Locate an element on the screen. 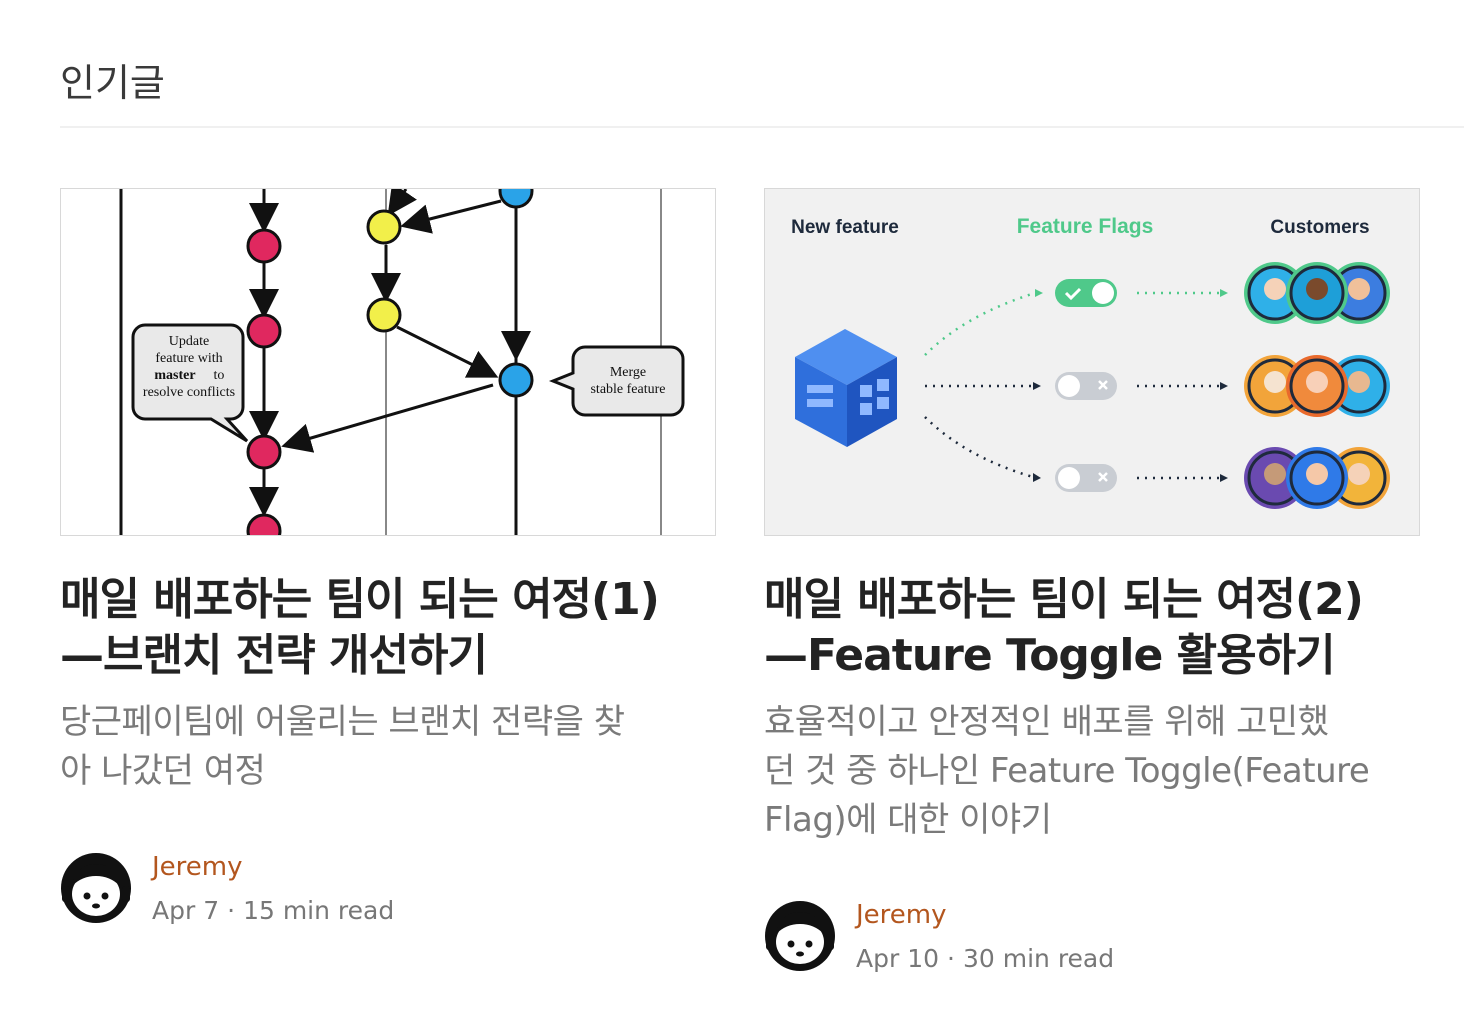 This screenshot has height=1028, width=1464. bubble-left-line2: feature with is located at coordinates (188, 358).